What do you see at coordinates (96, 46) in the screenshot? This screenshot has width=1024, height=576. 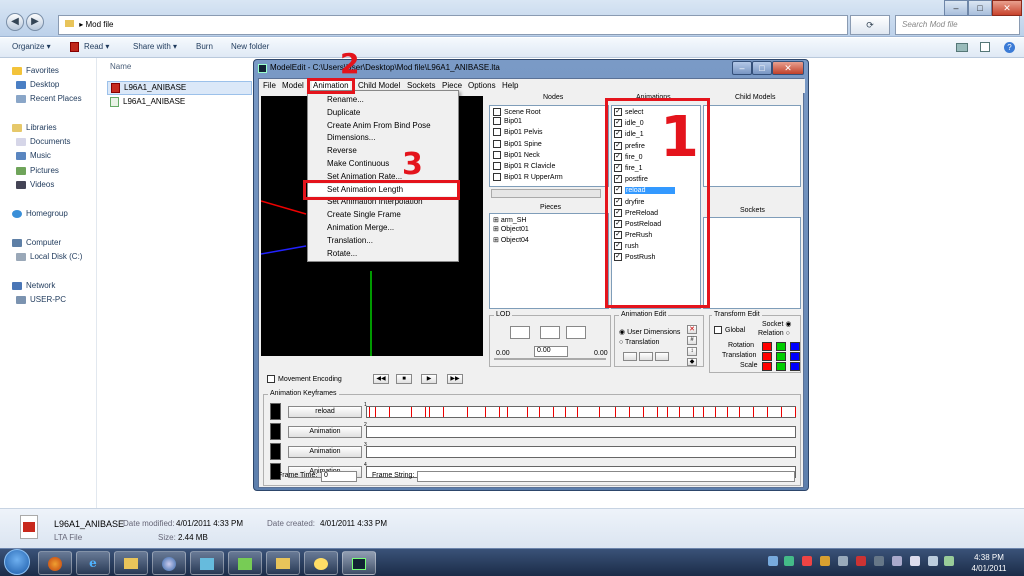 I see `read-menu: Read ▾` at bounding box center [96, 46].